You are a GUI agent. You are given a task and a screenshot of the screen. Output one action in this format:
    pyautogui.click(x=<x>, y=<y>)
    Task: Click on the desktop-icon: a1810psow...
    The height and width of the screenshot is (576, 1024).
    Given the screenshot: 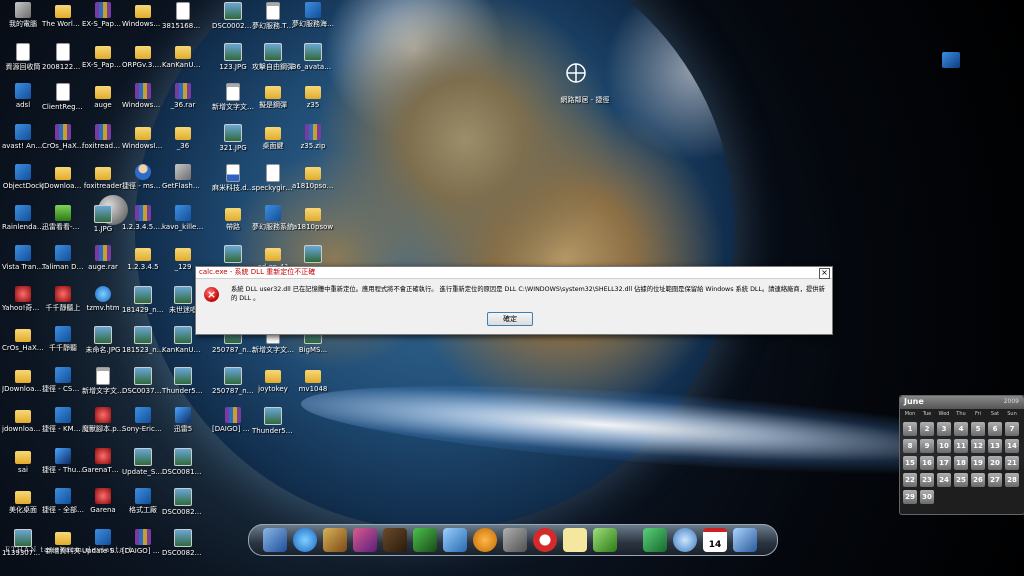 What is the action you would take?
    pyautogui.click(x=313, y=184)
    